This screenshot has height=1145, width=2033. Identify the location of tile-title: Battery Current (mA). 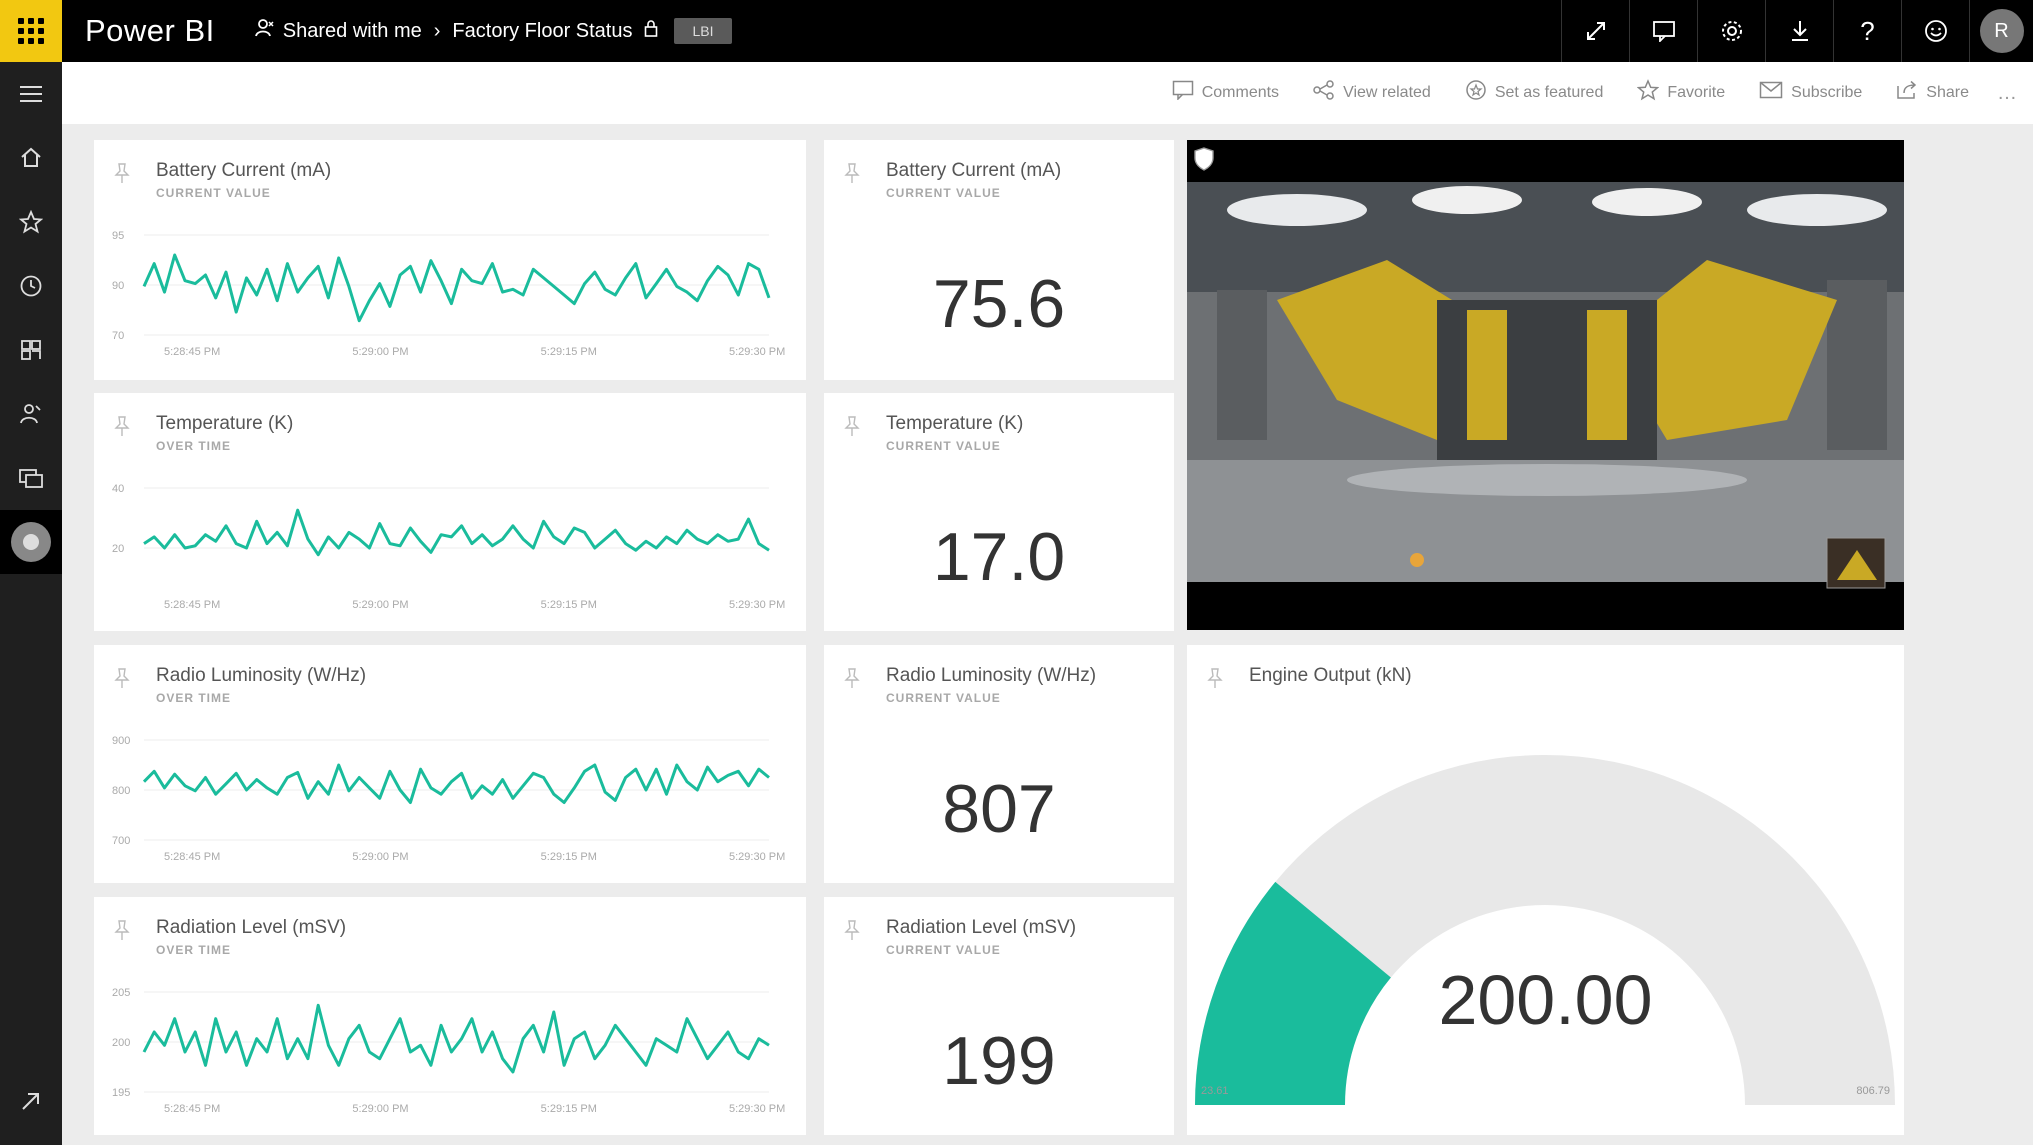
(974, 170).